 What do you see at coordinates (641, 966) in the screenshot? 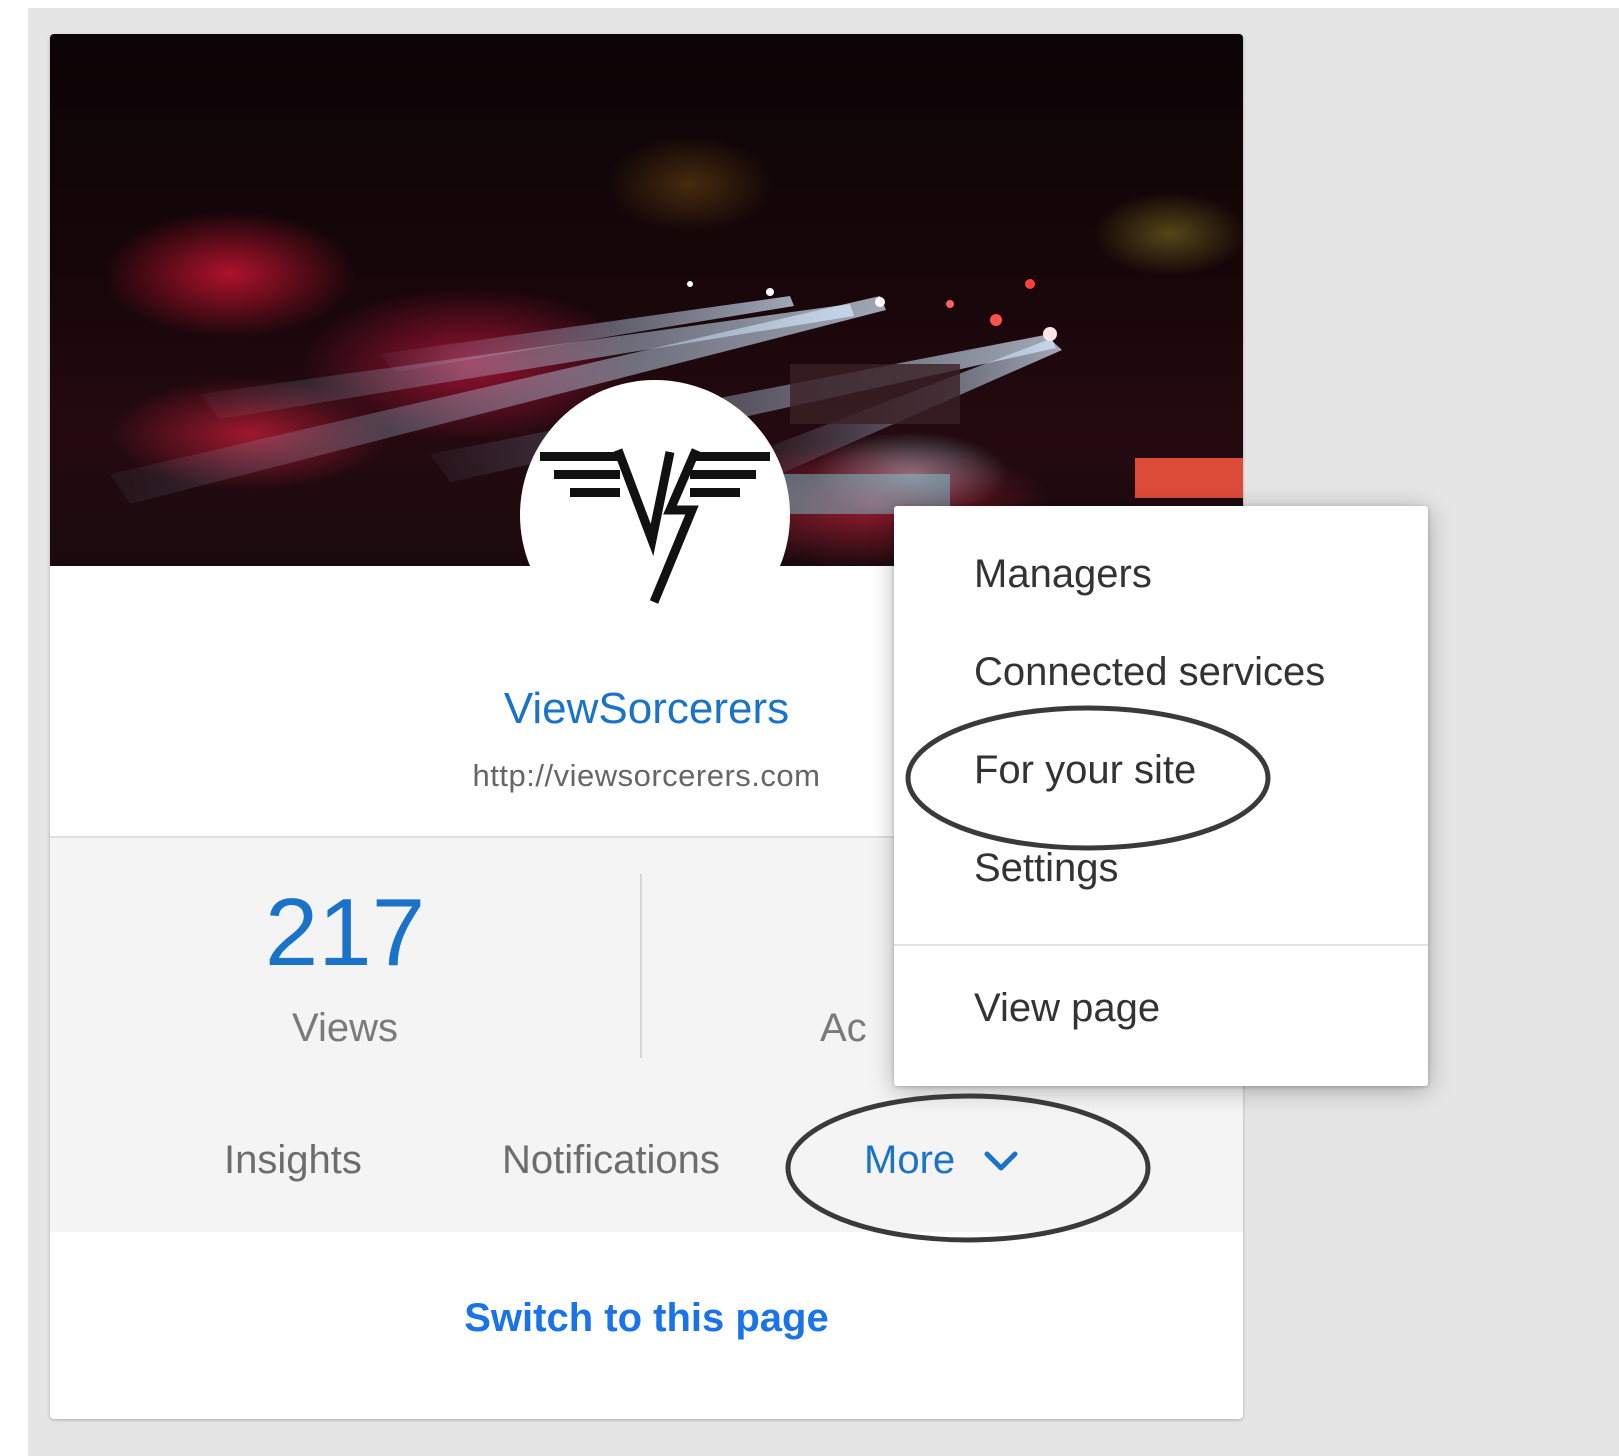
I see `stats-divider` at bounding box center [641, 966].